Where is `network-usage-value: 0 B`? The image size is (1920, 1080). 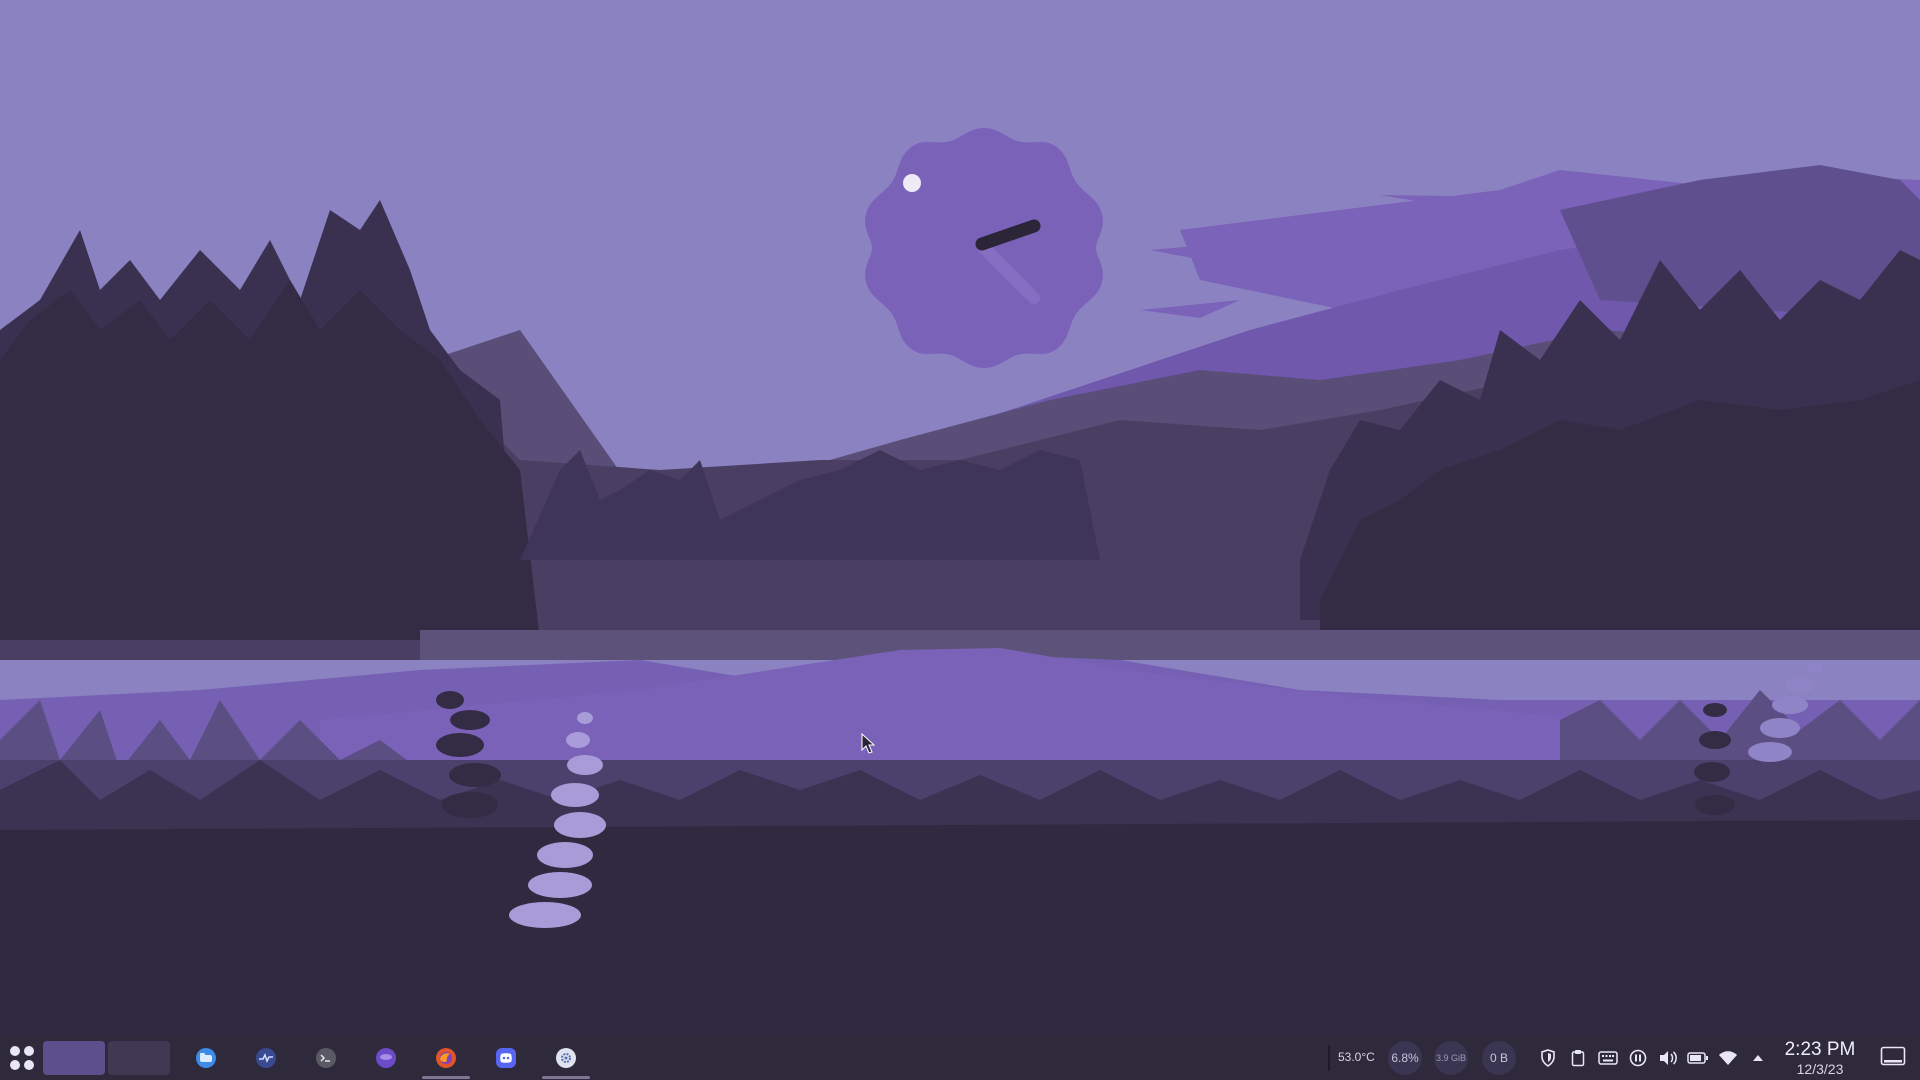
network-usage-value: 0 B is located at coordinates (1498, 1058).